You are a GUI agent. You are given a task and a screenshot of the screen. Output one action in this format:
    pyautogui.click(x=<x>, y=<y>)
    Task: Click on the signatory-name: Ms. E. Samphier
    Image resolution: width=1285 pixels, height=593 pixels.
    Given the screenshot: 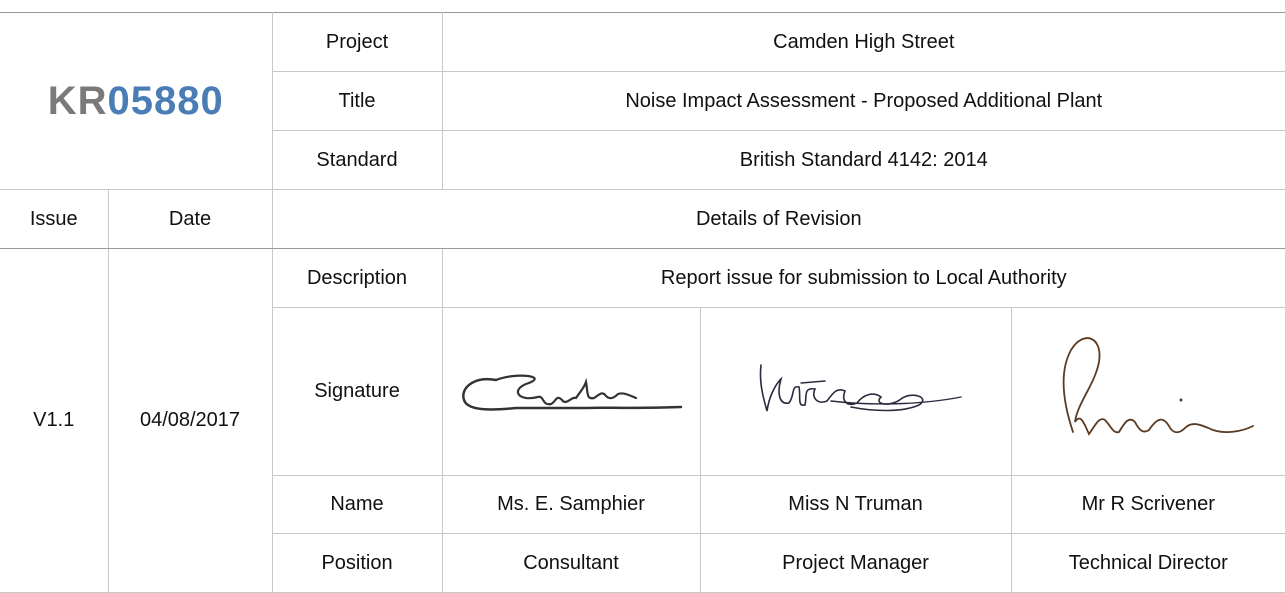 What is the action you would take?
    pyautogui.click(x=571, y=504)
    